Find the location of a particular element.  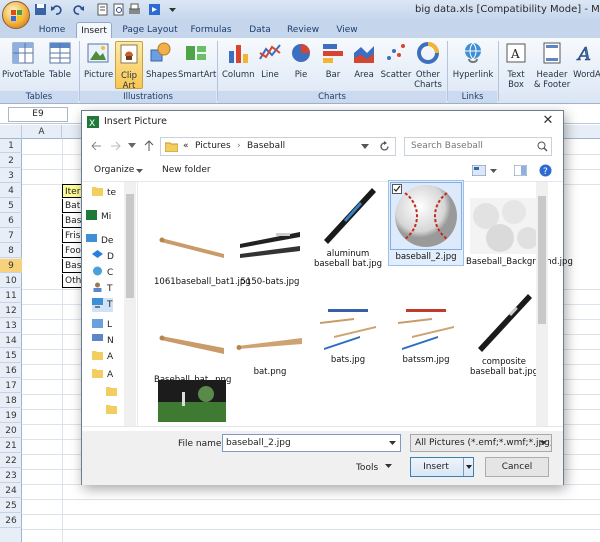

redo-icon is located at coordinates (78, 9).